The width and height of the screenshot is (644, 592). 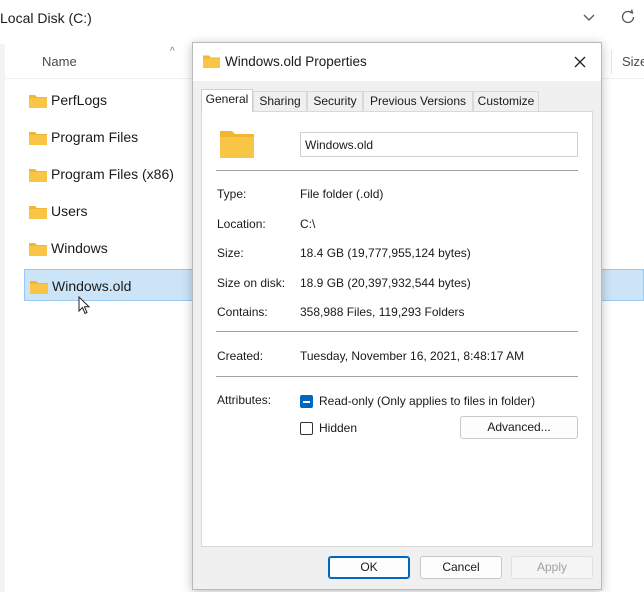 What do you see at coordinates (397, 62) in the screenshot?
I see `dialog-title-bar: Windows.old Properties` at bounding box center [397, 62].